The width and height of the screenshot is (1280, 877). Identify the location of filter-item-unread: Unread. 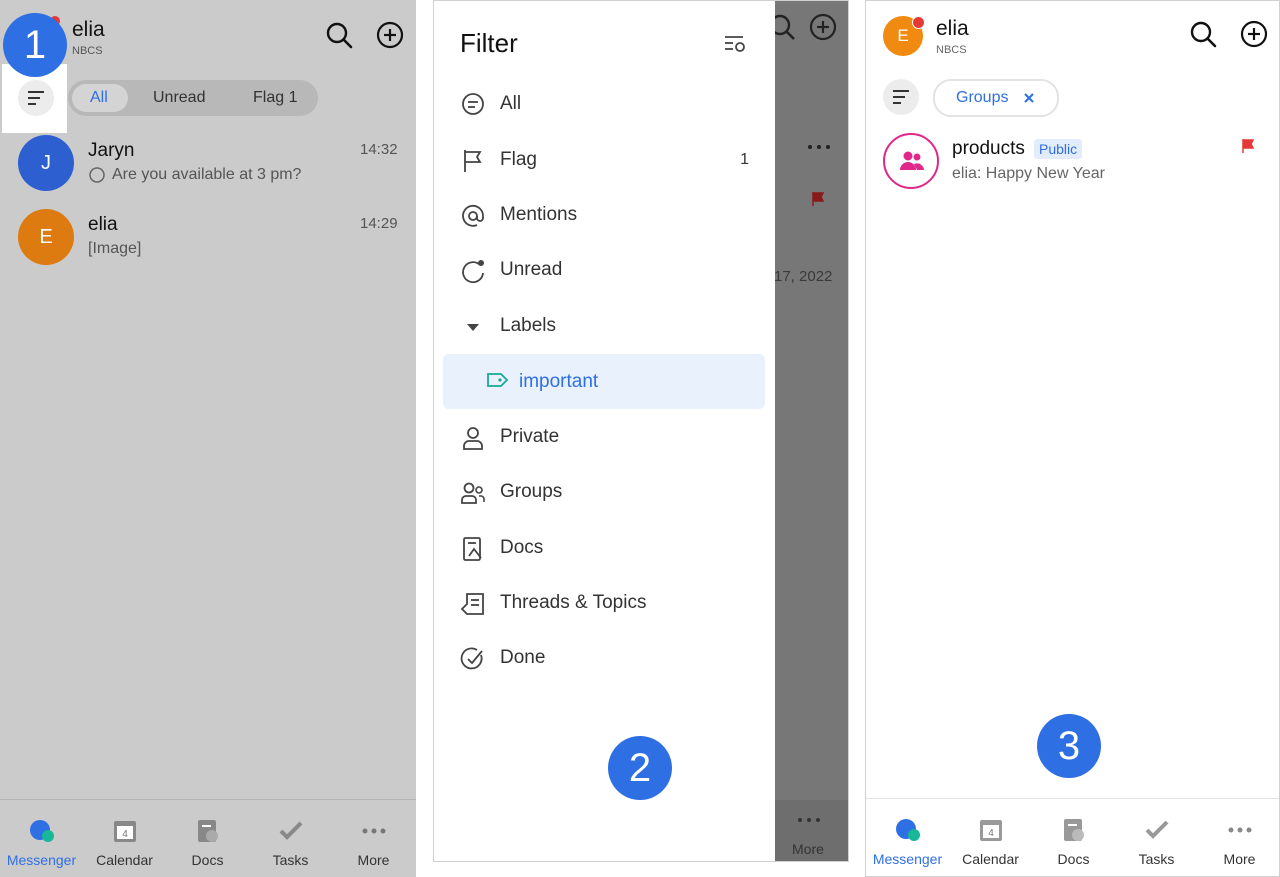
(604, 271).